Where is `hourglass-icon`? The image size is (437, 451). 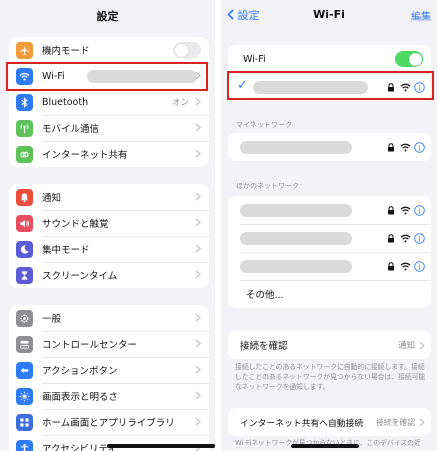
hourglass-icon is located at coordinates (24, 275).